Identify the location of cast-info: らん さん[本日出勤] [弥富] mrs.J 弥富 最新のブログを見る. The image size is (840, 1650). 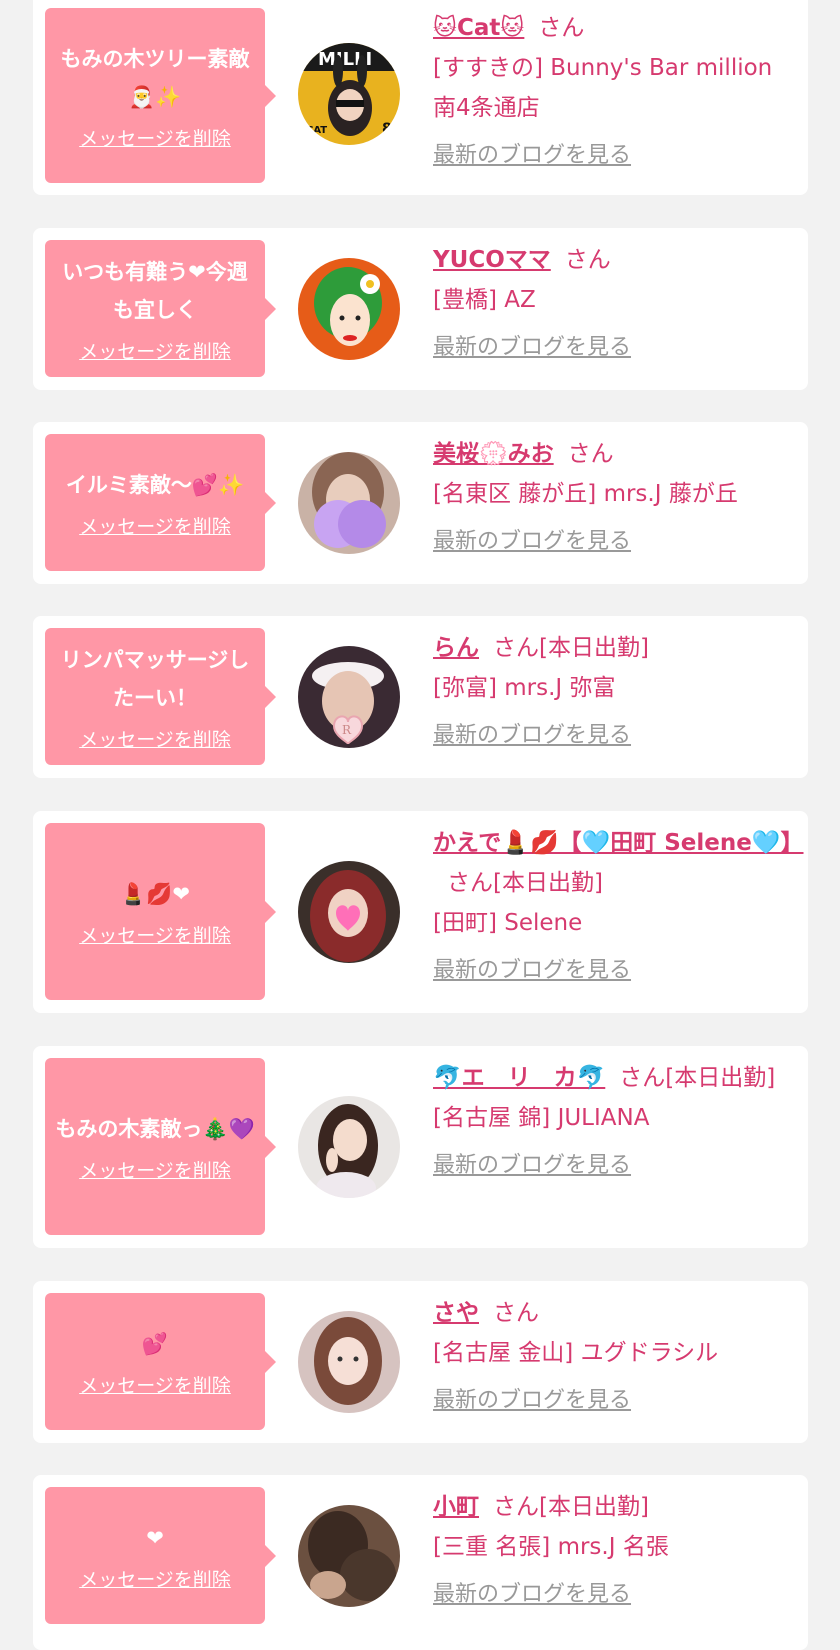
(614, 692).